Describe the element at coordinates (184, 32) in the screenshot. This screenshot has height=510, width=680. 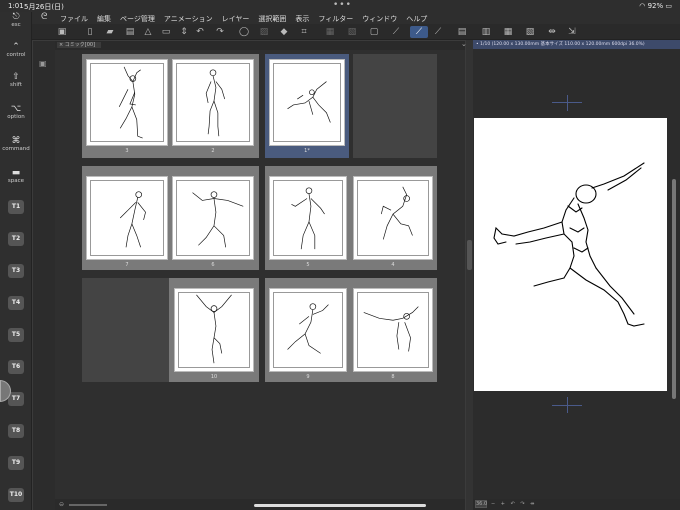
I see `scroll-icon: ⇕` at that location.